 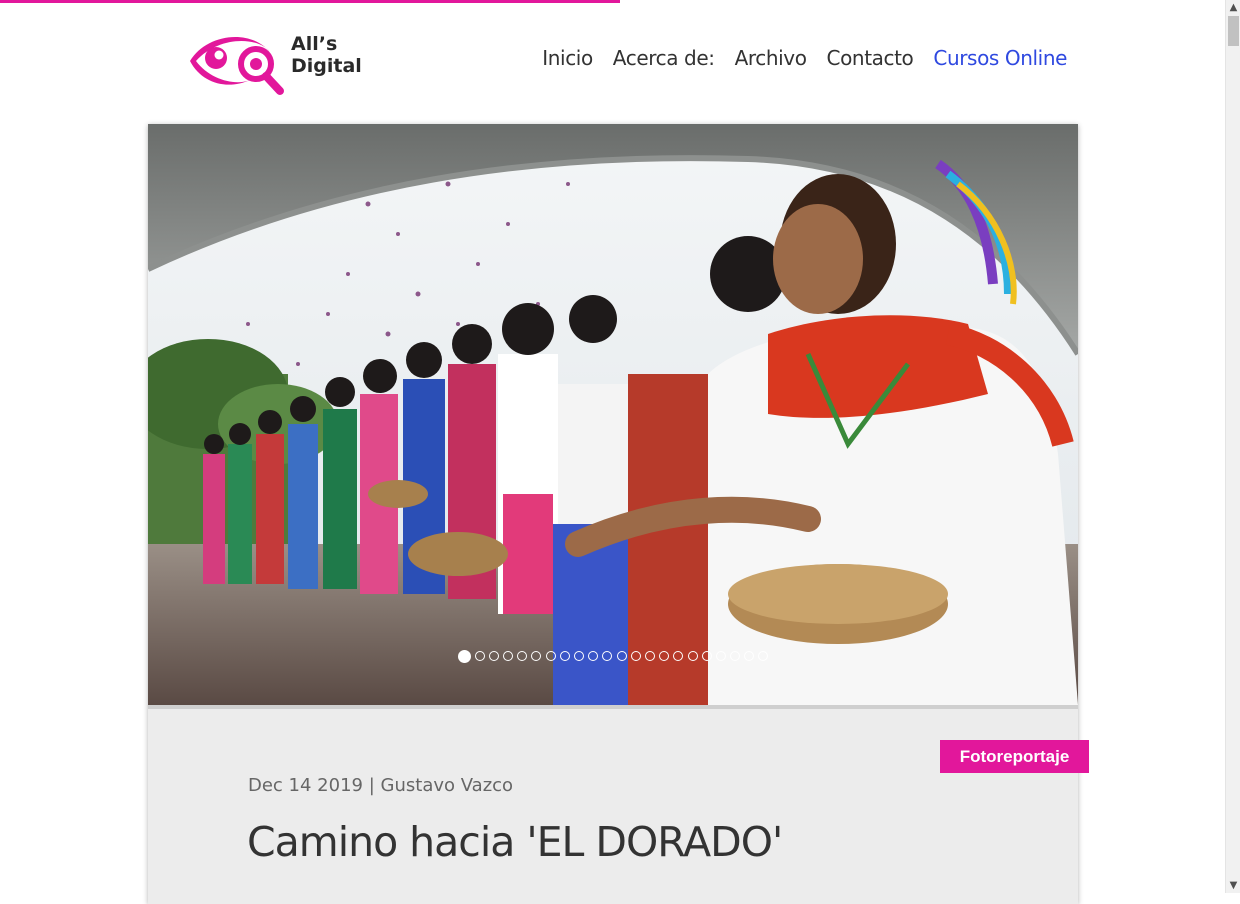 I want to click on category-tag: Fotoreportaje, so click(x=1014, y=756).